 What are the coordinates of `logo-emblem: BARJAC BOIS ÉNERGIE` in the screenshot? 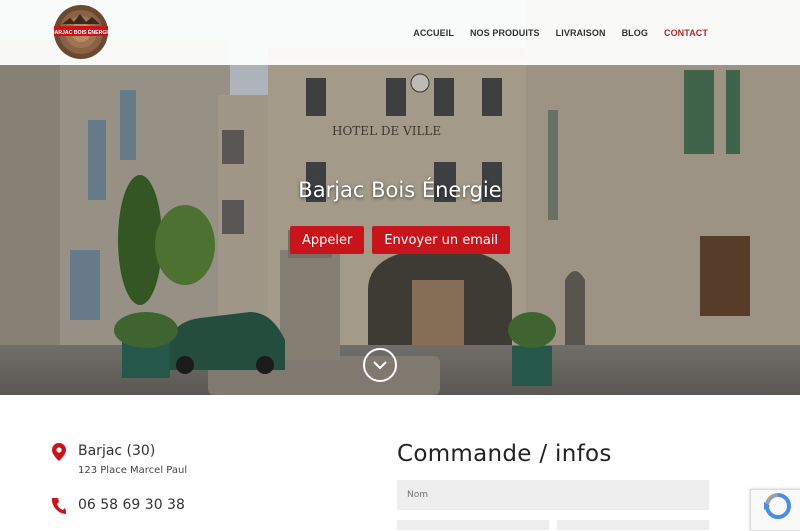 It's located at (81, 32).